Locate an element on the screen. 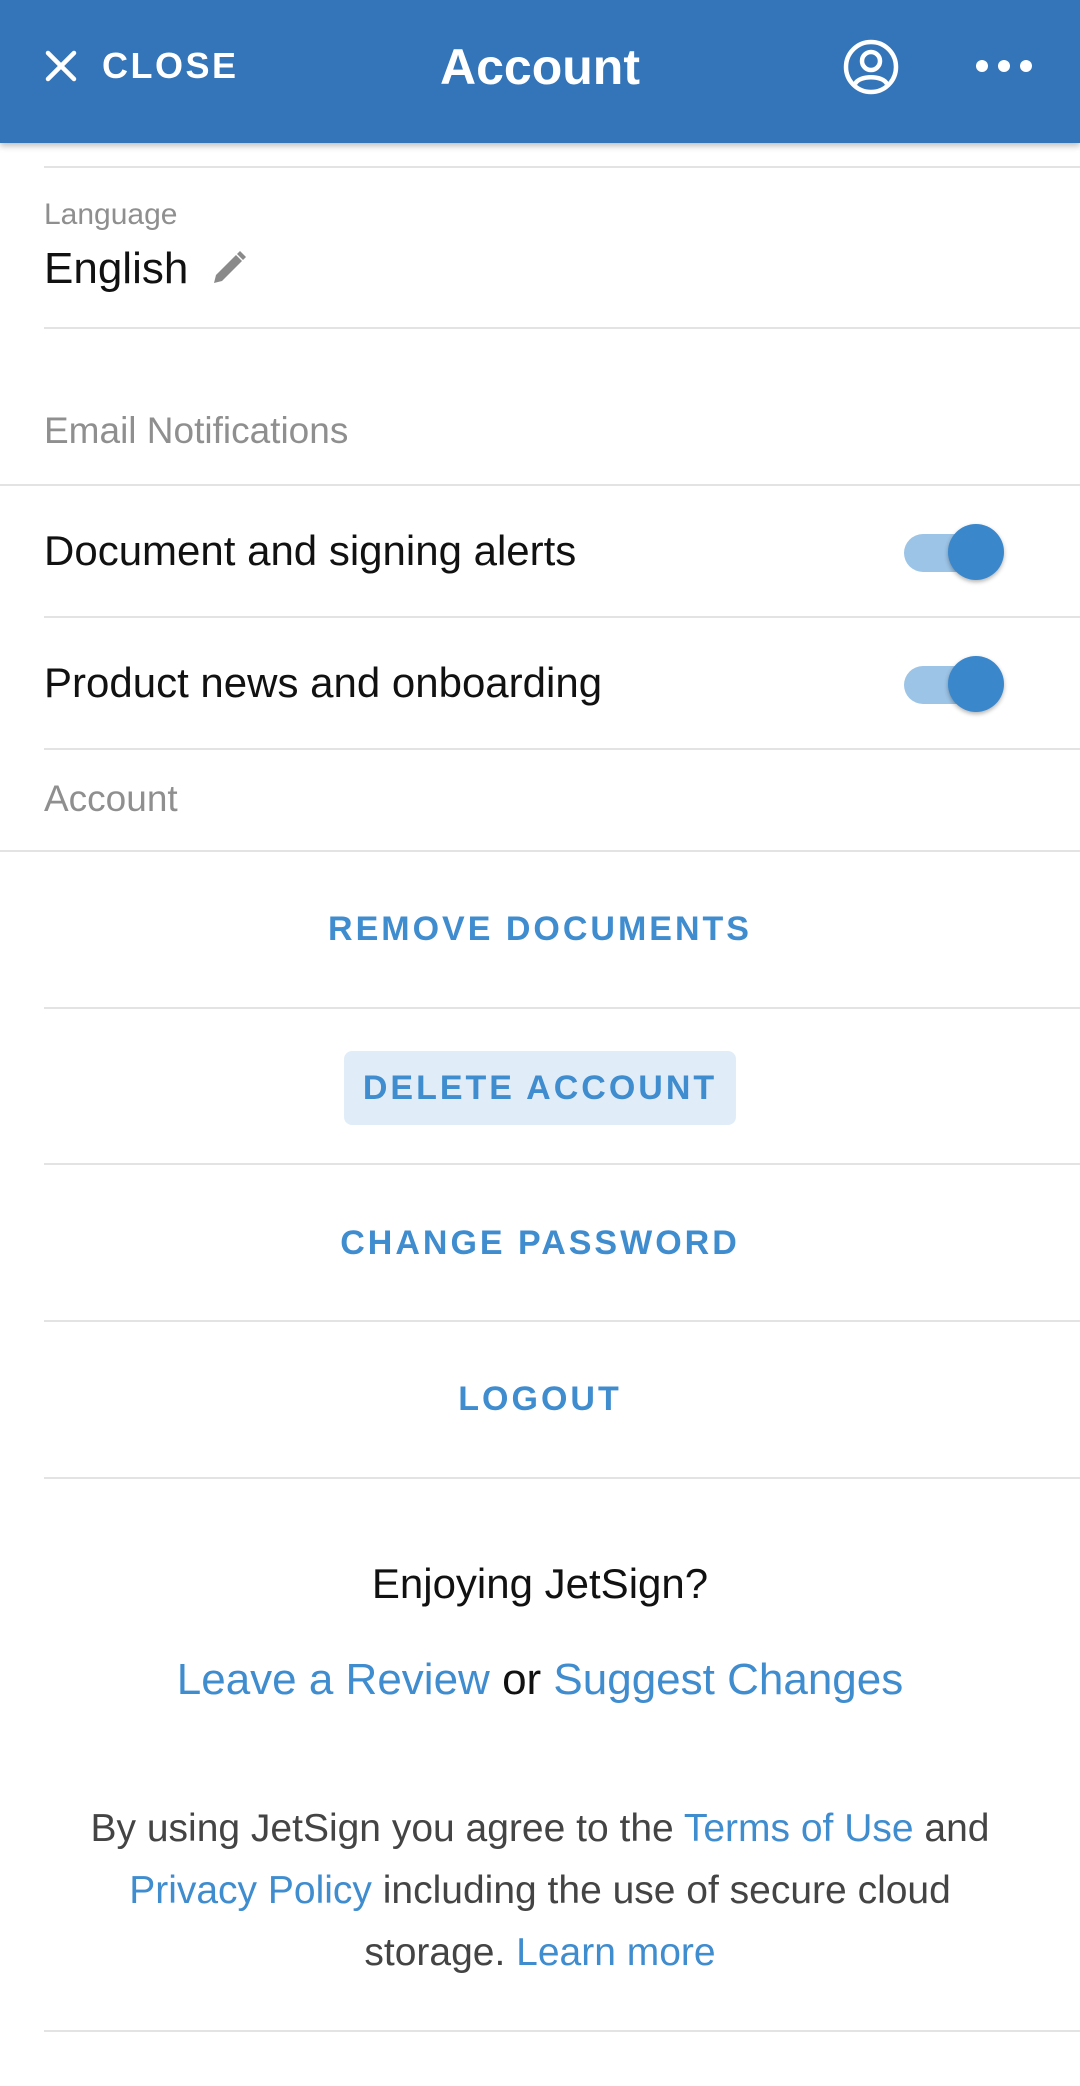  feedback-links: Leave a Review or Suggest Changes is located at coordinates (540, 1680).